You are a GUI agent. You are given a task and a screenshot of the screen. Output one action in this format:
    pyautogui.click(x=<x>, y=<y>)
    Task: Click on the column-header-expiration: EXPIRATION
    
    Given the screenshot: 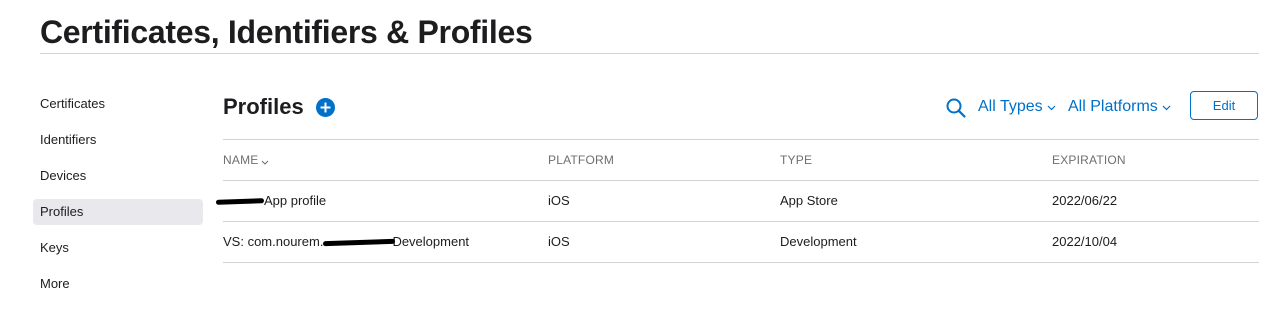 What is the action you would take?
    pyautogui.click(x=1089, y=160)
    